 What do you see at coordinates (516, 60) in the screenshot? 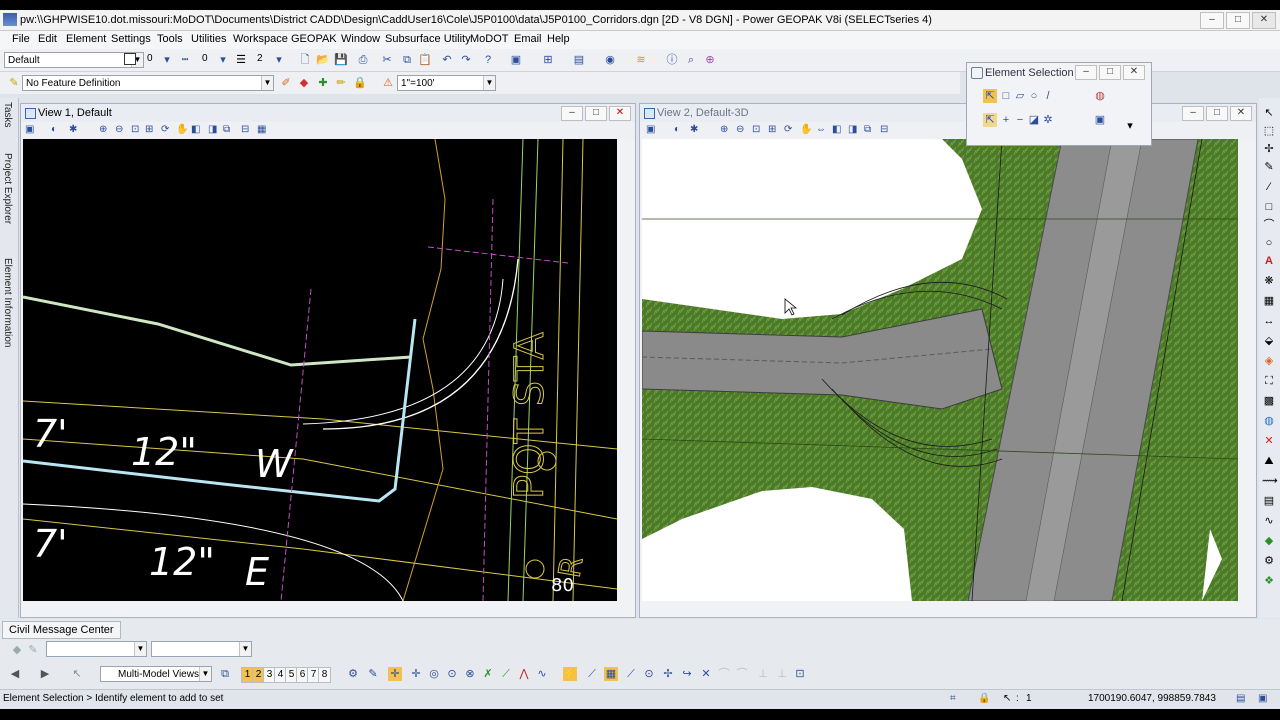
I see `view-control-icon: ▣` at bounding box center [516, 60].